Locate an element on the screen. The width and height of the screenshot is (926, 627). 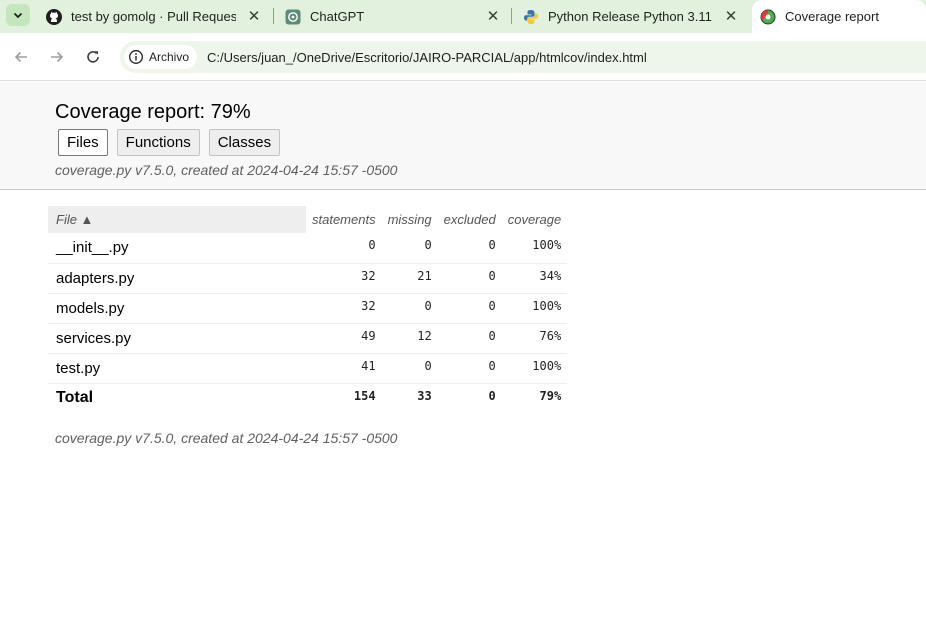
total-label: Total is located at coordinates (75, 398).